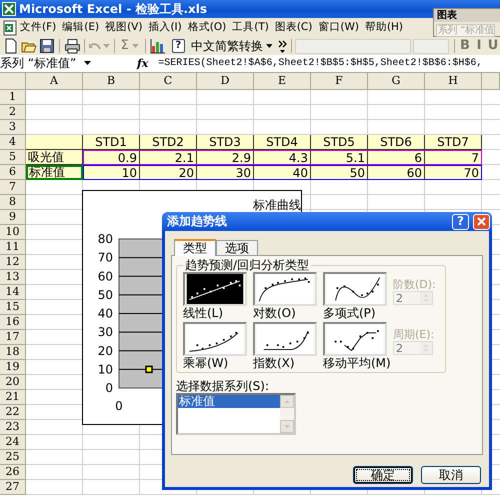  What do you see at coordinates (158, 46) in the screenshot?
I see `bar-chart-icon` at bounding box center [158, 46].